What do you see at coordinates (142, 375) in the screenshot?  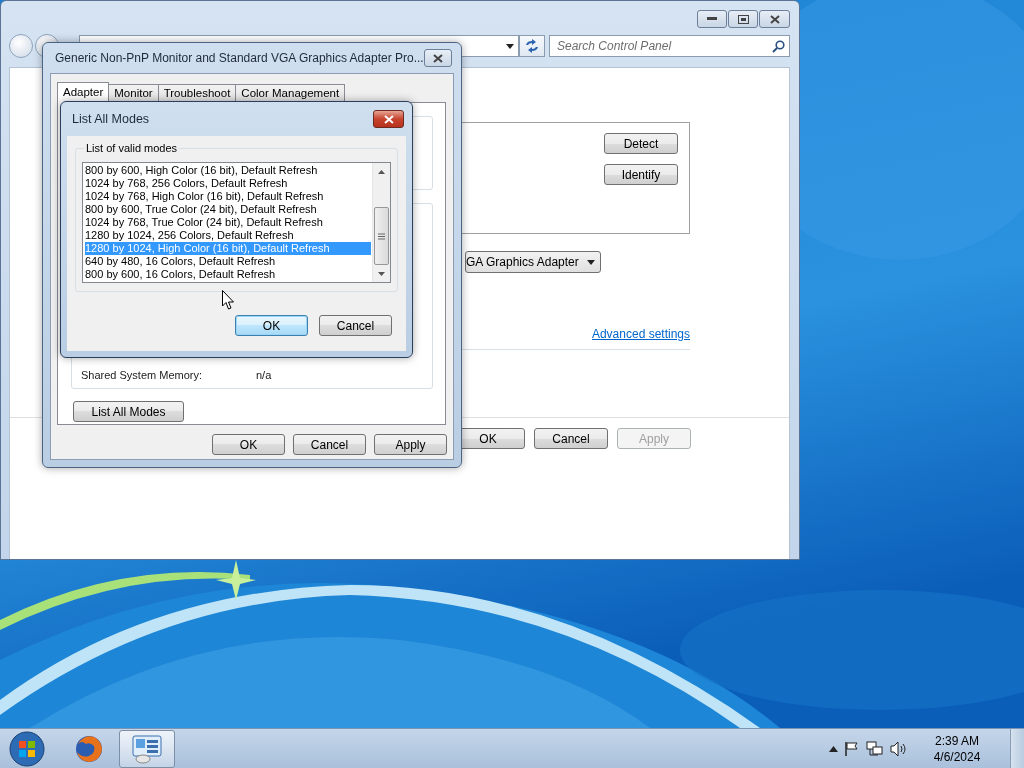 I see `info-label: Shared System Memory:` at bounding box center [142, 375].